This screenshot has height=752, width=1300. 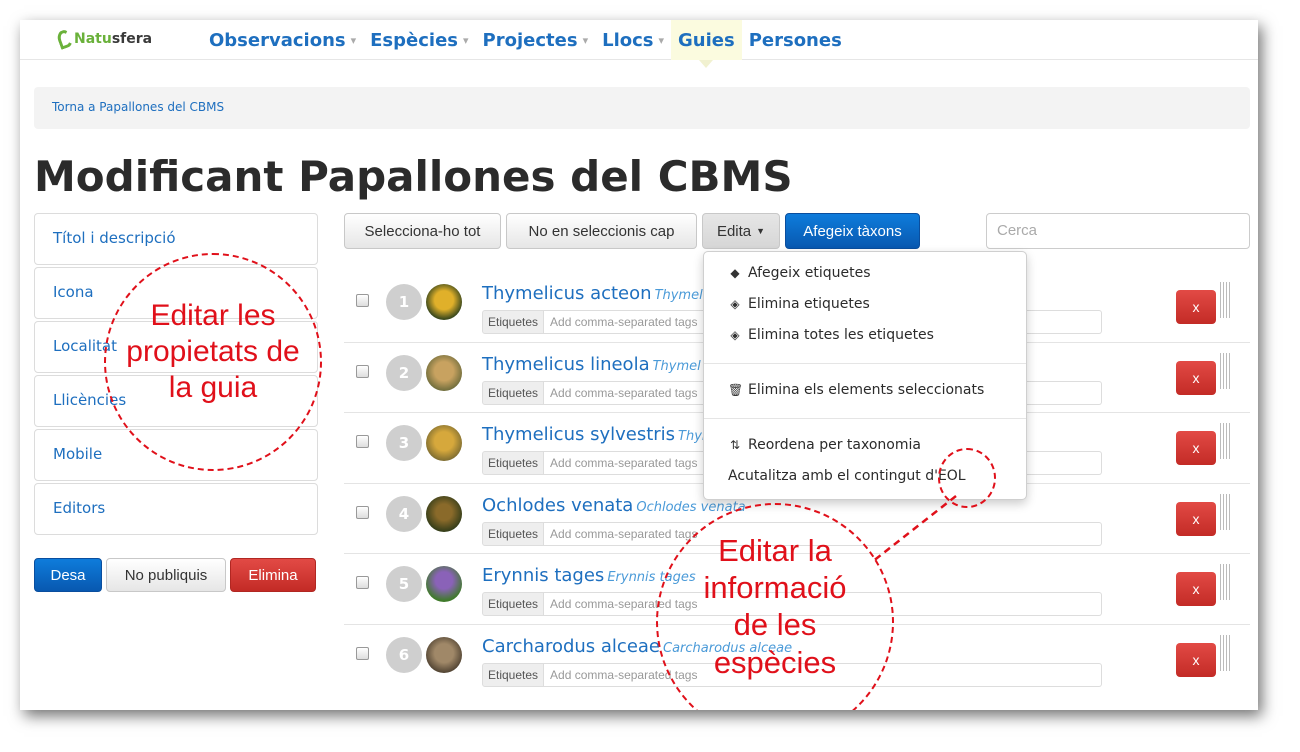 I want to click on nav-projectes: Projectes ▾, so click(x=536, y=40).